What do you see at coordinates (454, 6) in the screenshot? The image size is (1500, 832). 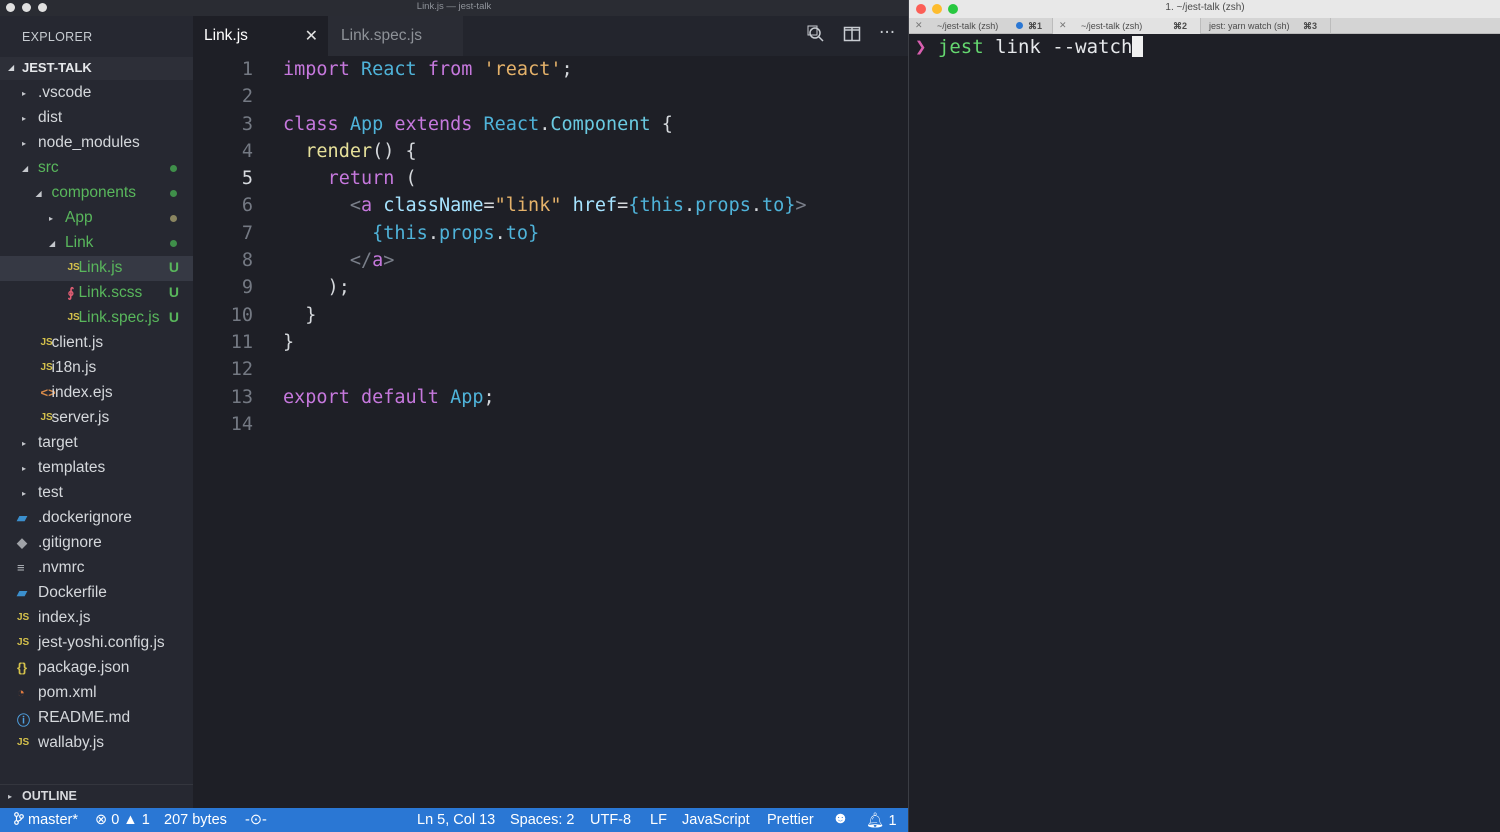 I see `window-title: Link.js — jest-talk` at bounding box center [454, 6].